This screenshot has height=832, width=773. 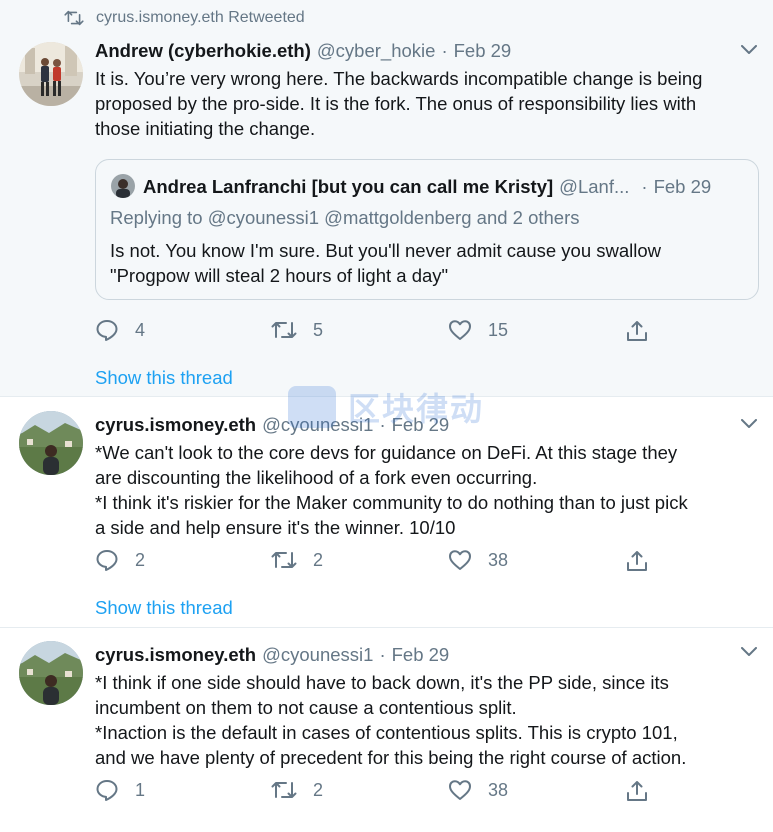 What do you see at coordinates (140, 329) in the screenshot?
I see `reply-count: 4` at bounding box center [140, 329].